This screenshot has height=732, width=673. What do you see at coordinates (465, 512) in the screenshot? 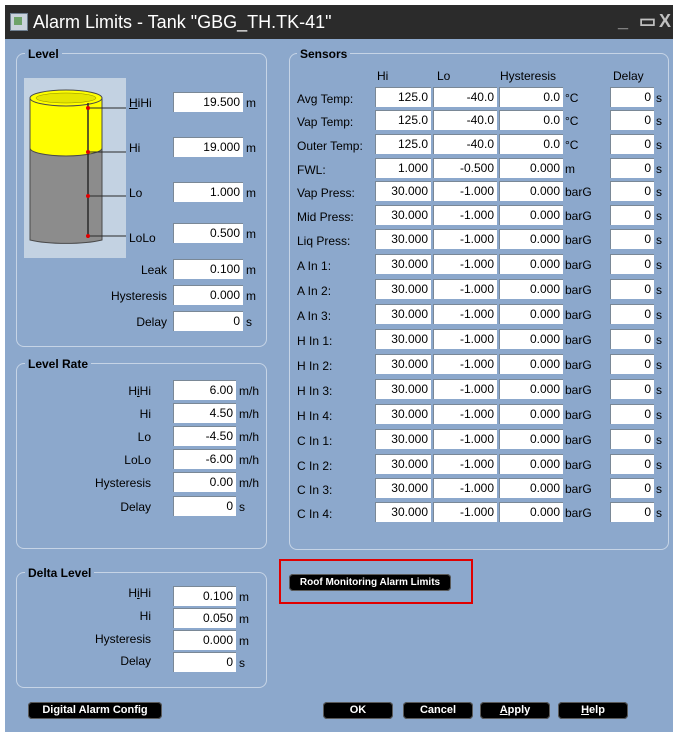
I see `sensor-lo-input-c-in-4: -1.000` at bounding box center [465, 512].